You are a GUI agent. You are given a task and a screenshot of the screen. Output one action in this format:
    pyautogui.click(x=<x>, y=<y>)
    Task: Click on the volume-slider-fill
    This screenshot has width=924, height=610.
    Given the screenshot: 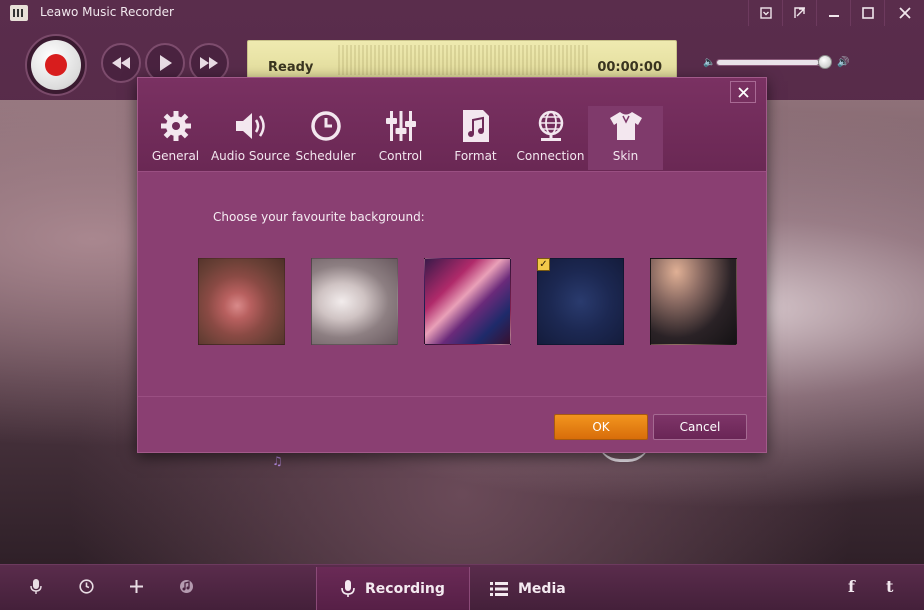 What is the action you would take?
    pyautogui.click(x=768, y=62)
    